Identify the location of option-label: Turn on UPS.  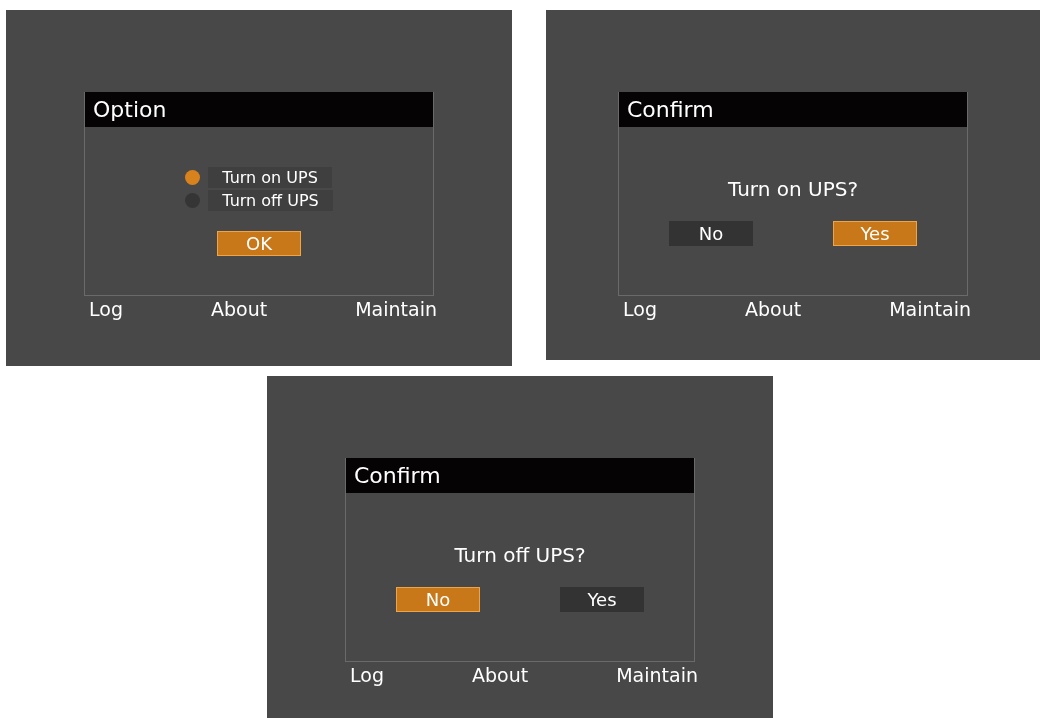
(270, 177).